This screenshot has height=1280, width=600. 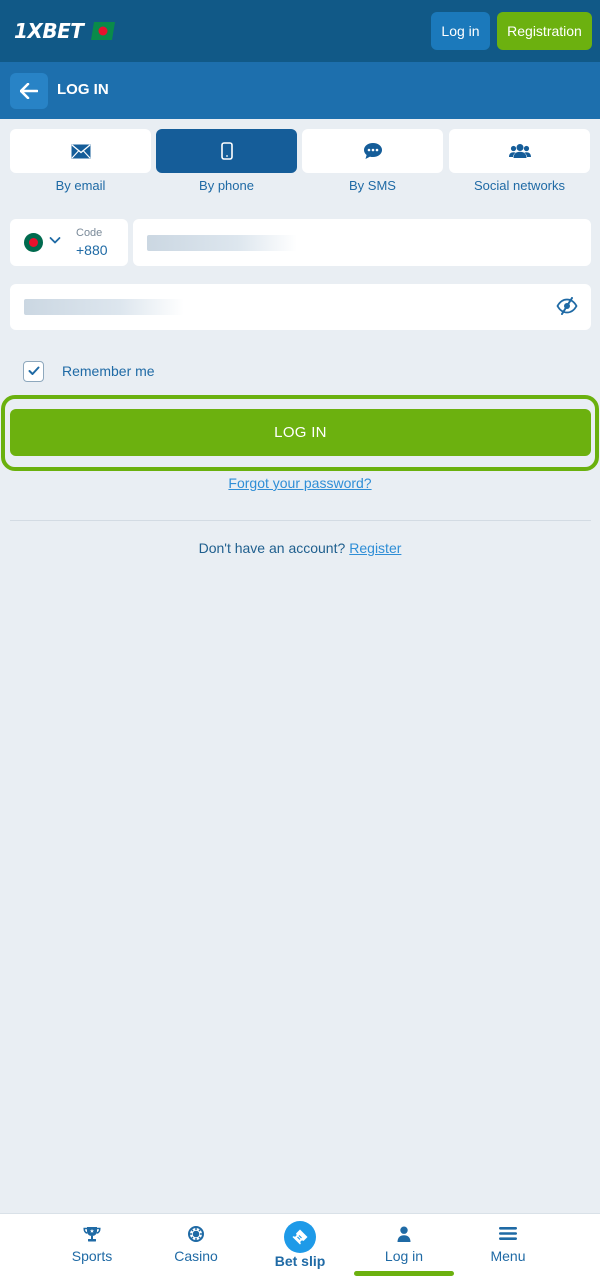 I want to click on remember-me-checkbox: Remember me, so click(x=89, y=371).